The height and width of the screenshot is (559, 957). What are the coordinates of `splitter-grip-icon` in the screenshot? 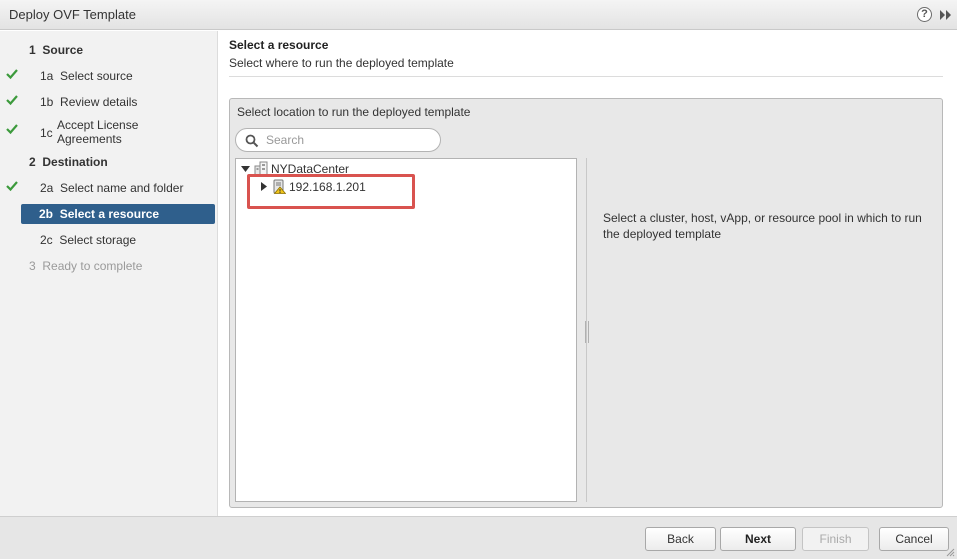 It's located at (587, 332).